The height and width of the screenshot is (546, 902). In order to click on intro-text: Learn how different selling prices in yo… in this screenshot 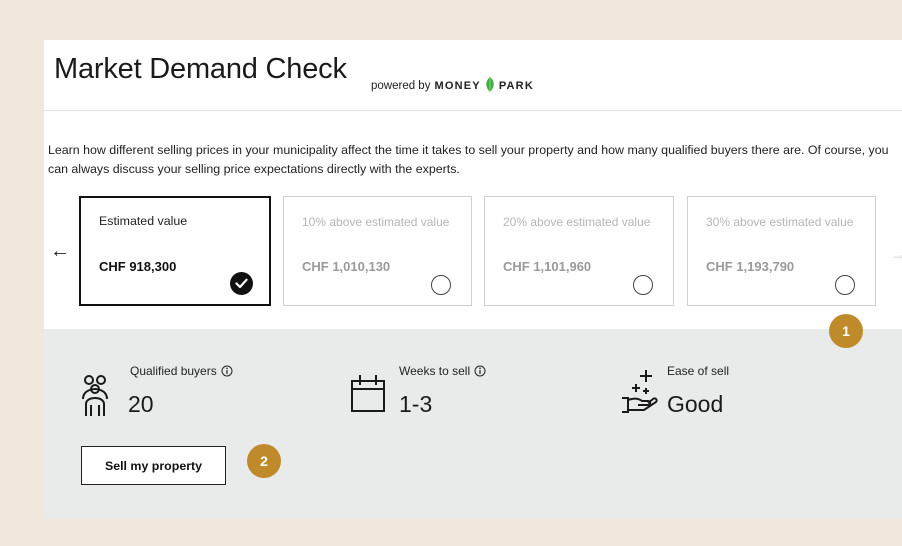, I will do `click(468, 159)`.